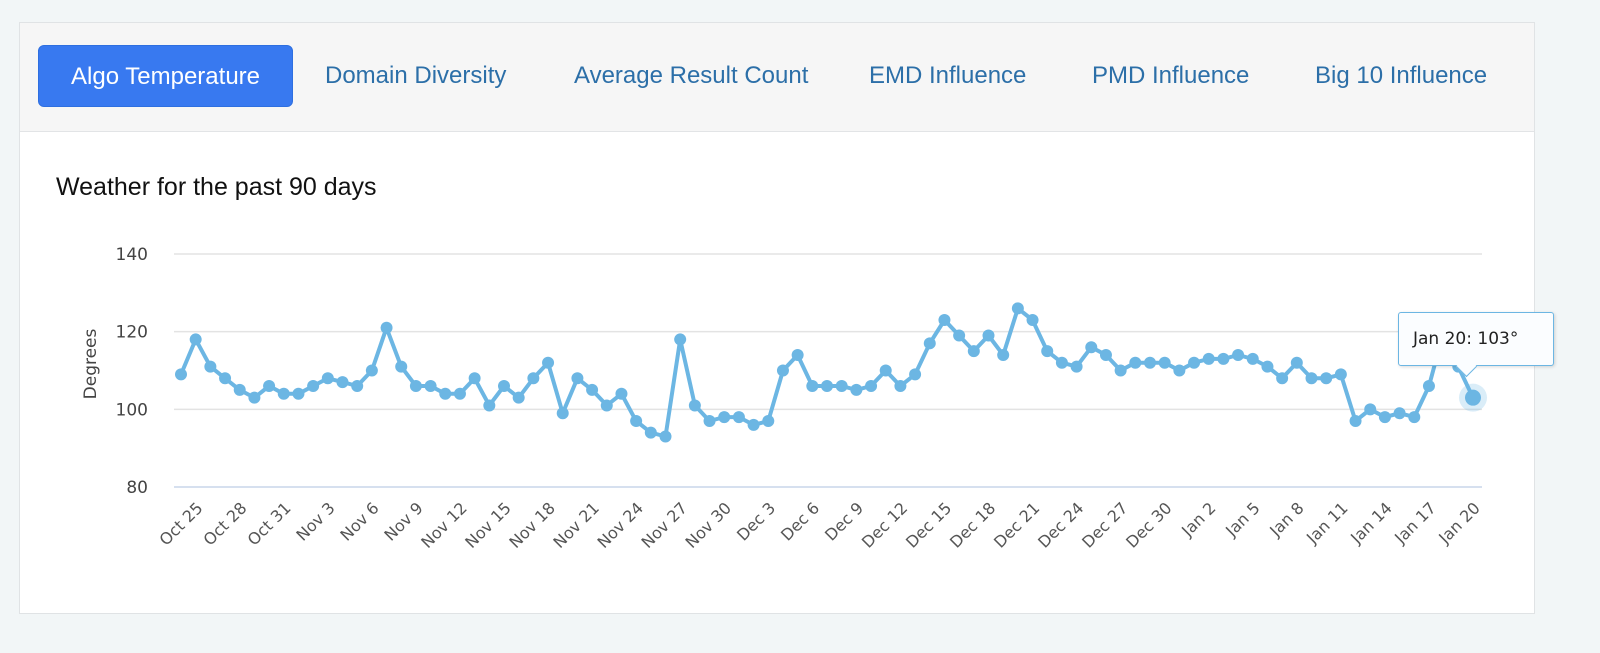 This screenshot has width=1600, height=653. I want to click on x-tick-label: Oct 31, so click(269, 523).